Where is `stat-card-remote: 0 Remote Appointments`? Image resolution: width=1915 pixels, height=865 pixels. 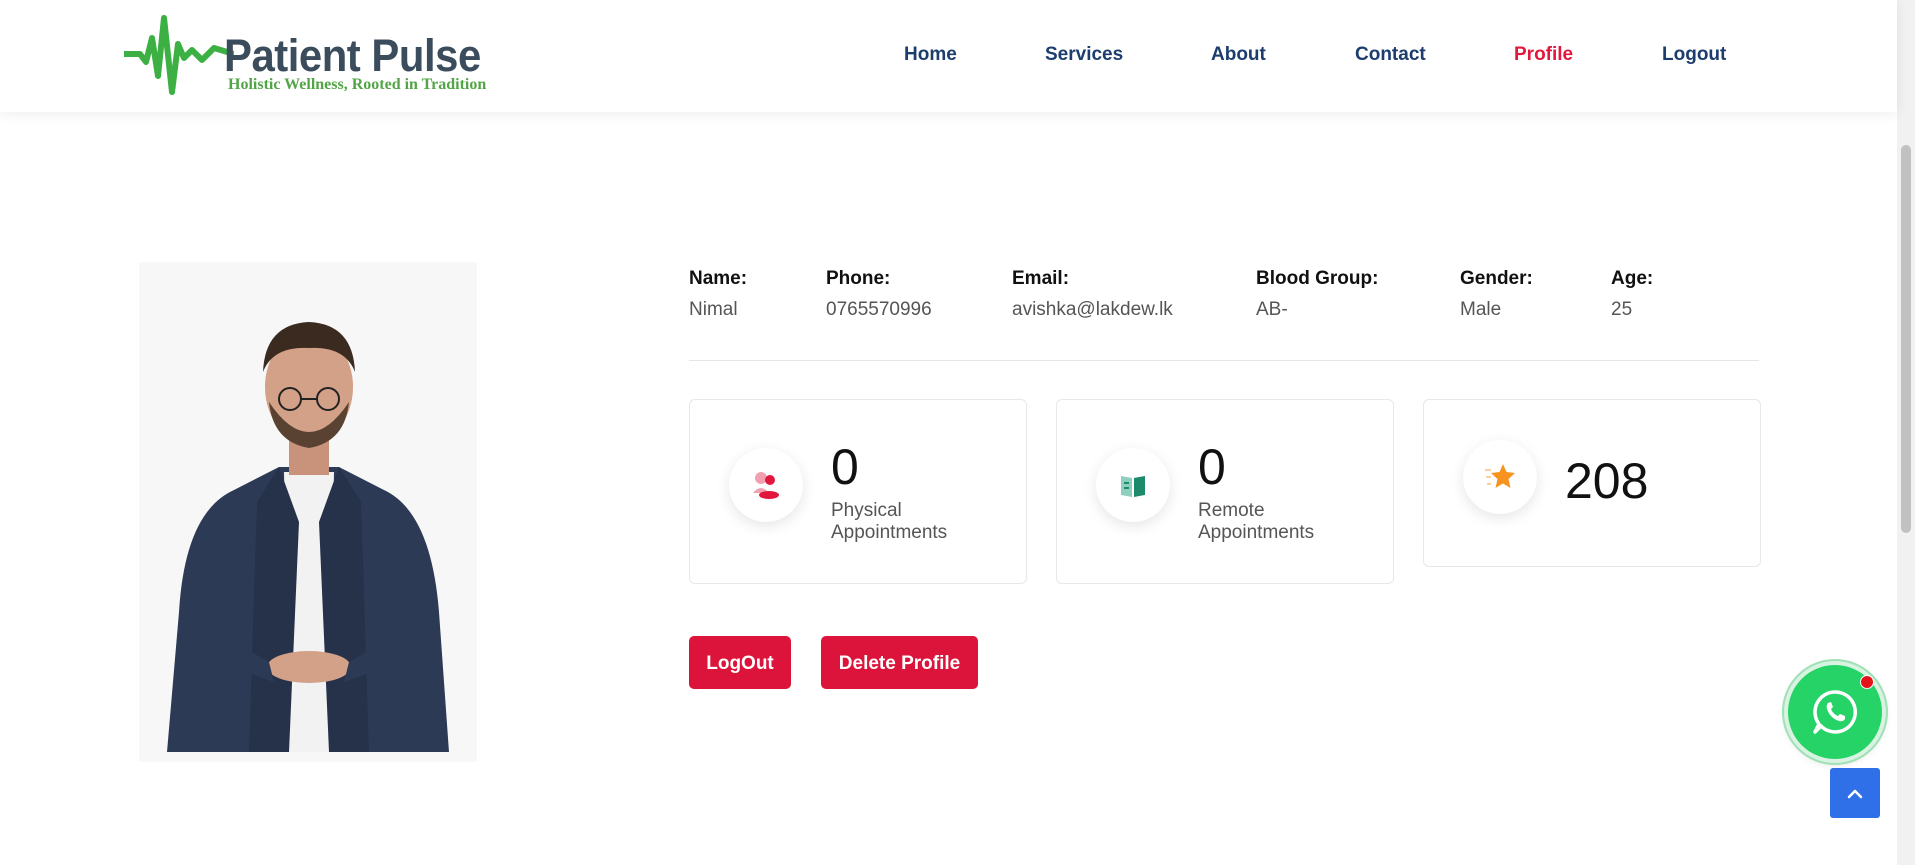
stat-card-remote: 0 Remote Appointments is located at coordinates (1225, 491).